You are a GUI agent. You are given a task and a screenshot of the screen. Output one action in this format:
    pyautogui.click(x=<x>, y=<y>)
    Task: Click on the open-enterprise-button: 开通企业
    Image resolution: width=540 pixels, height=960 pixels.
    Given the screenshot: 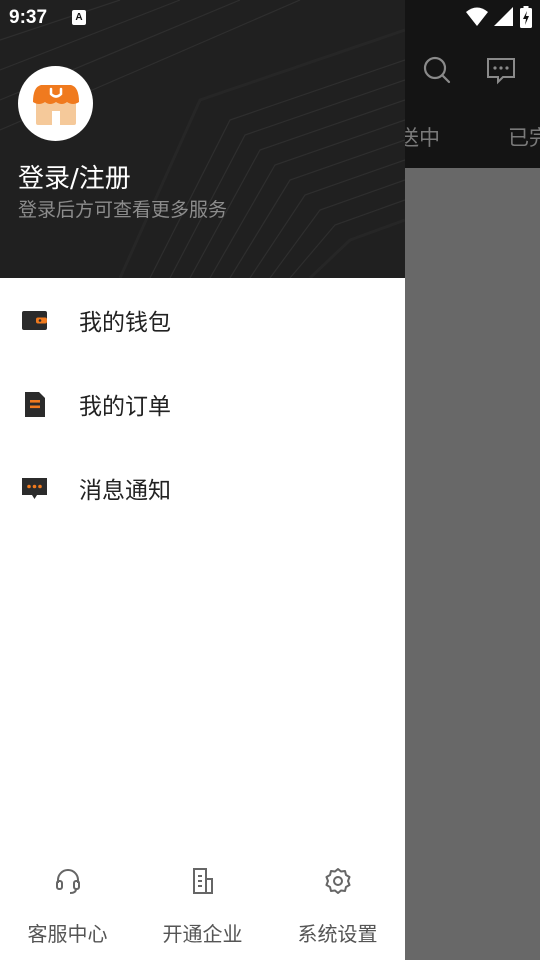 What is the action you would take?
    pyautogui.click(x=202, y=909)
    